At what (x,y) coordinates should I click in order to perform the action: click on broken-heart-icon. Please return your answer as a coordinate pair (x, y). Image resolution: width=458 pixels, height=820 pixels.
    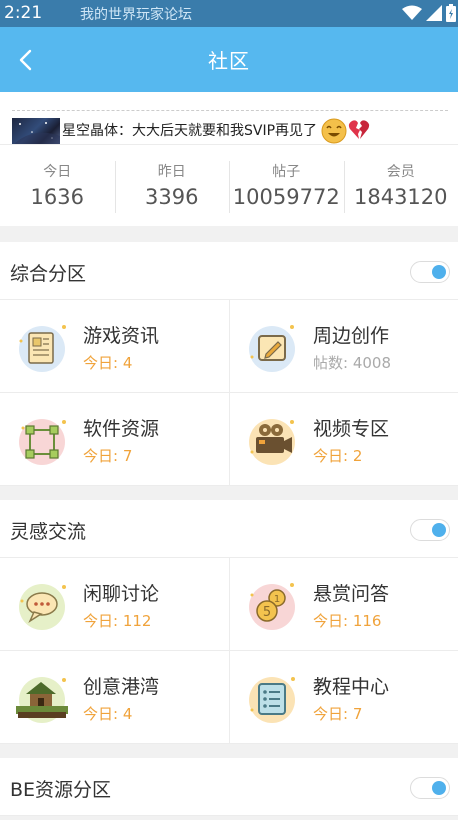
    Looking at the image, I should click on (359, 129).